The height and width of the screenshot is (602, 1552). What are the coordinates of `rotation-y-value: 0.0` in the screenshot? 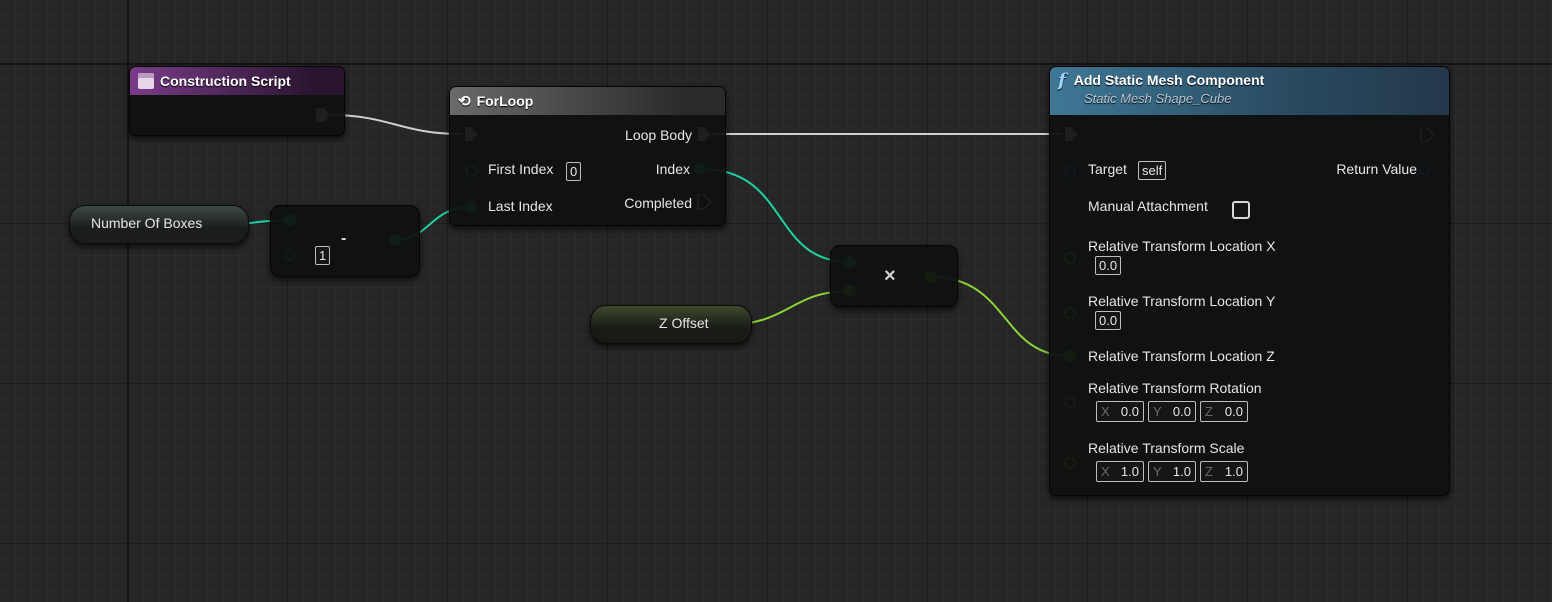 It's located at (1181, 411).